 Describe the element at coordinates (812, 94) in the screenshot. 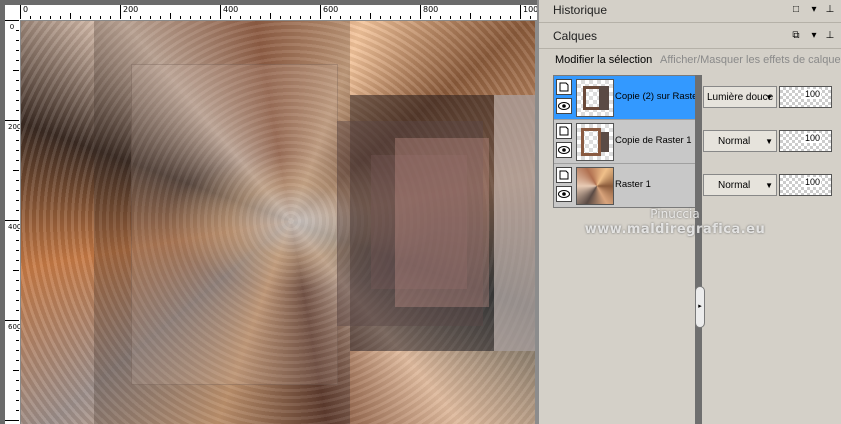

I see `opacity-value: 100` at that location.